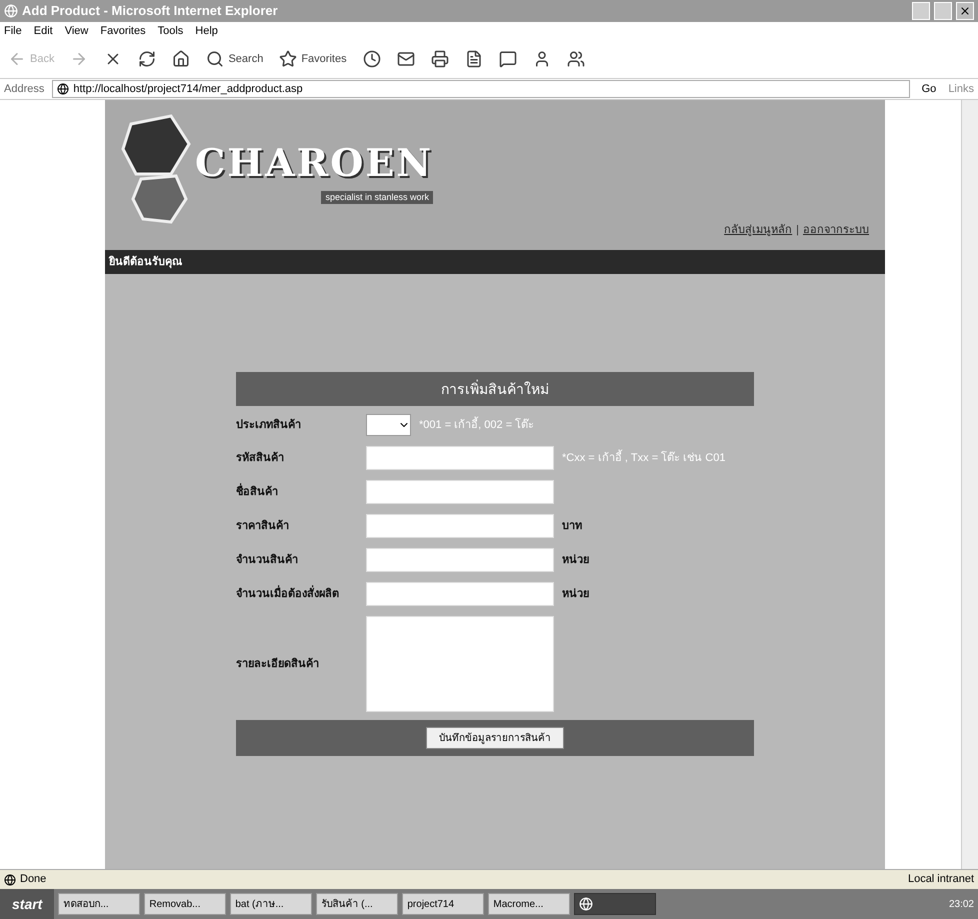 The height and width of the screenshot is (919, 978). I want to click on address-label: Address, so click(24, 89).